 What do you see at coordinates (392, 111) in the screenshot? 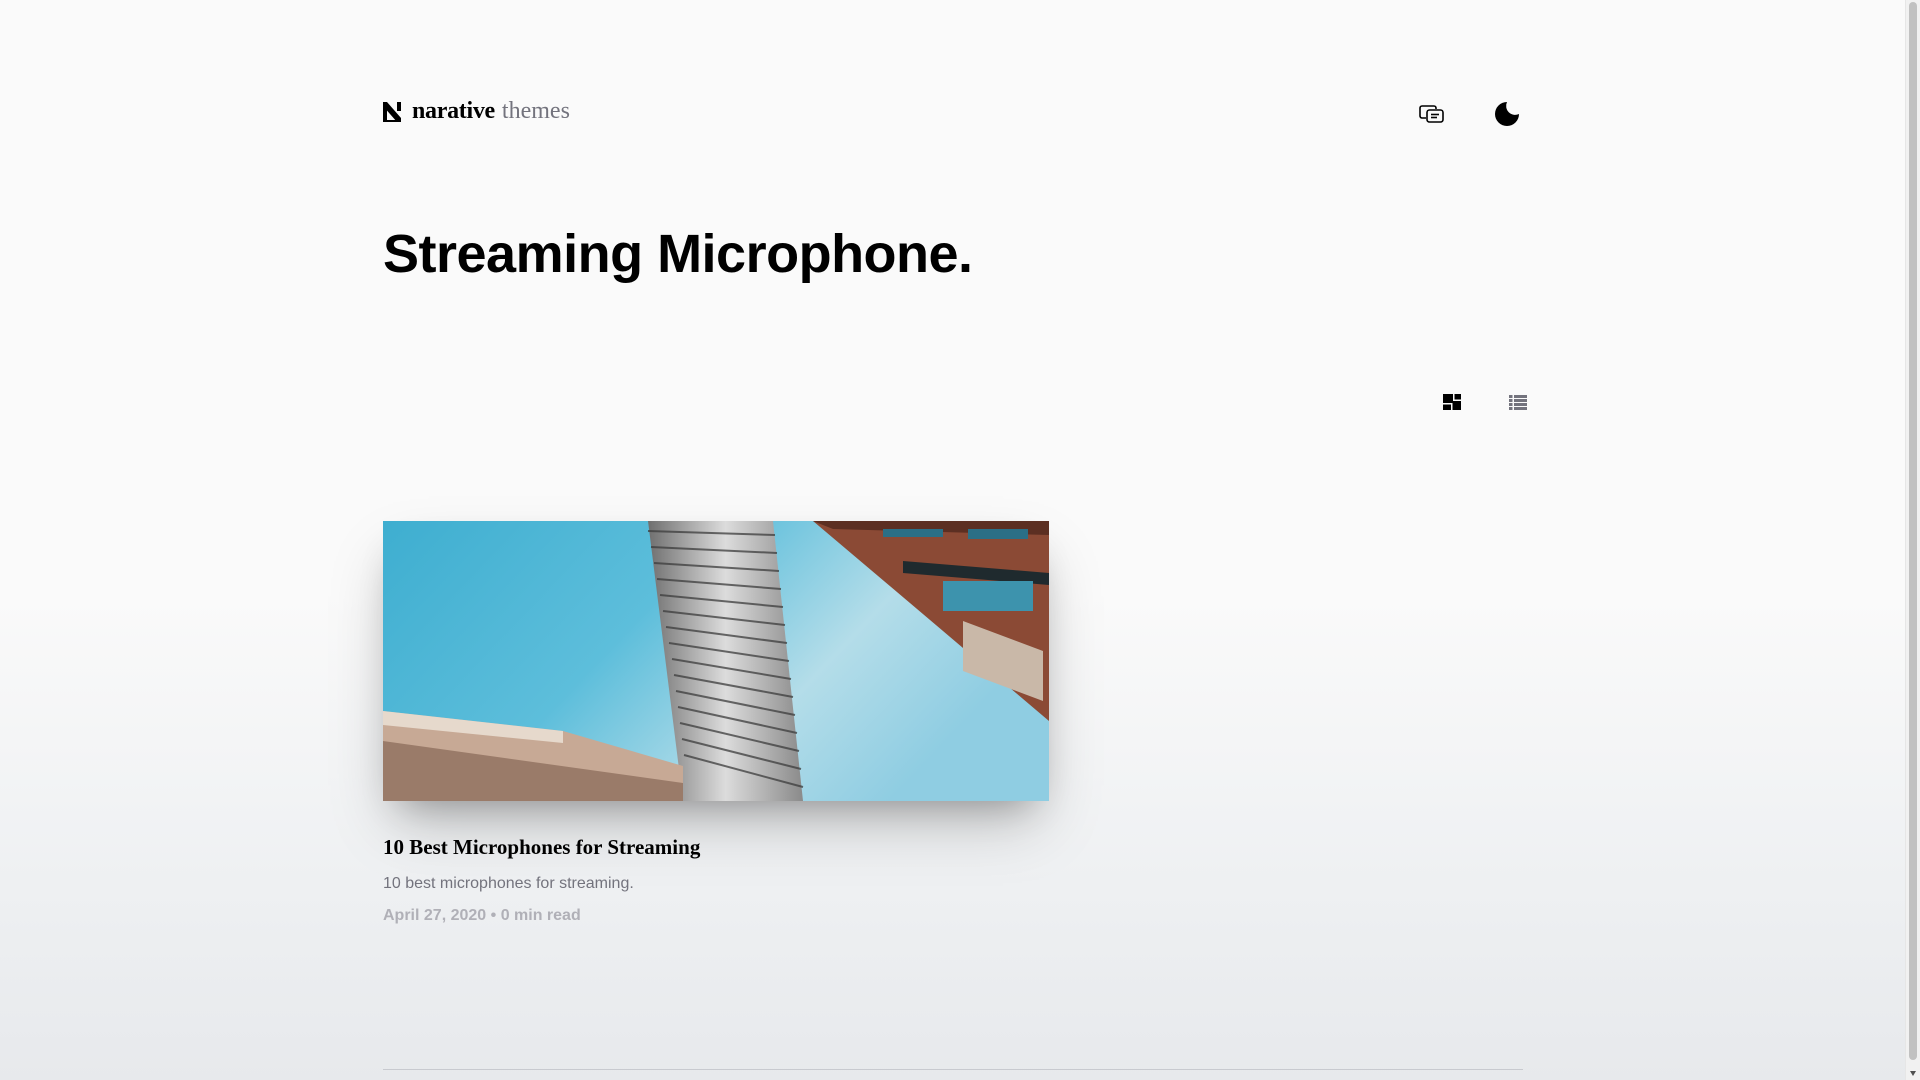
I see `narative-logo-icon` at bounding box center [392, 111].